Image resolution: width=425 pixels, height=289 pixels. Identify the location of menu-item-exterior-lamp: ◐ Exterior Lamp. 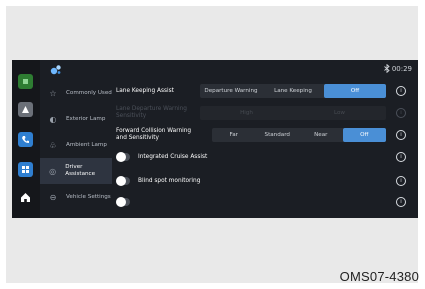
(76, 119).